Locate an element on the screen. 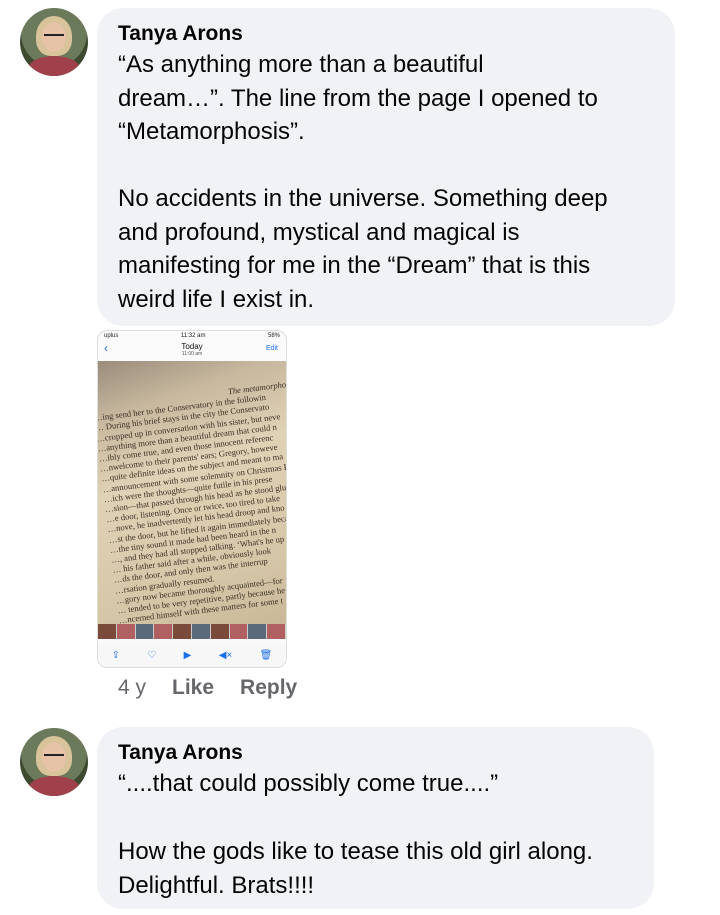  battery-label: 58% is located at coordinates (273, 336).